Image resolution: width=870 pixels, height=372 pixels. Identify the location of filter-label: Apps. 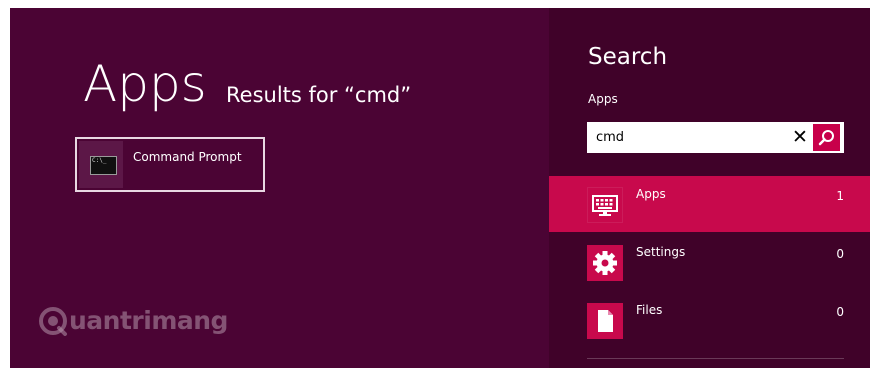
(651, 194).